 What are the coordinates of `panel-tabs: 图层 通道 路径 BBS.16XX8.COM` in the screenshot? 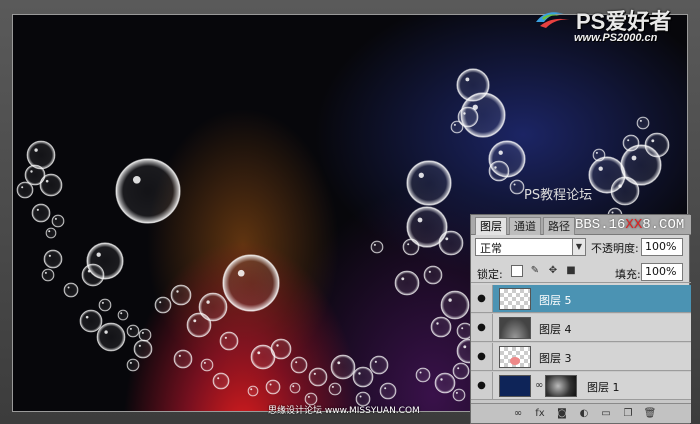 It's located at (581, 225).